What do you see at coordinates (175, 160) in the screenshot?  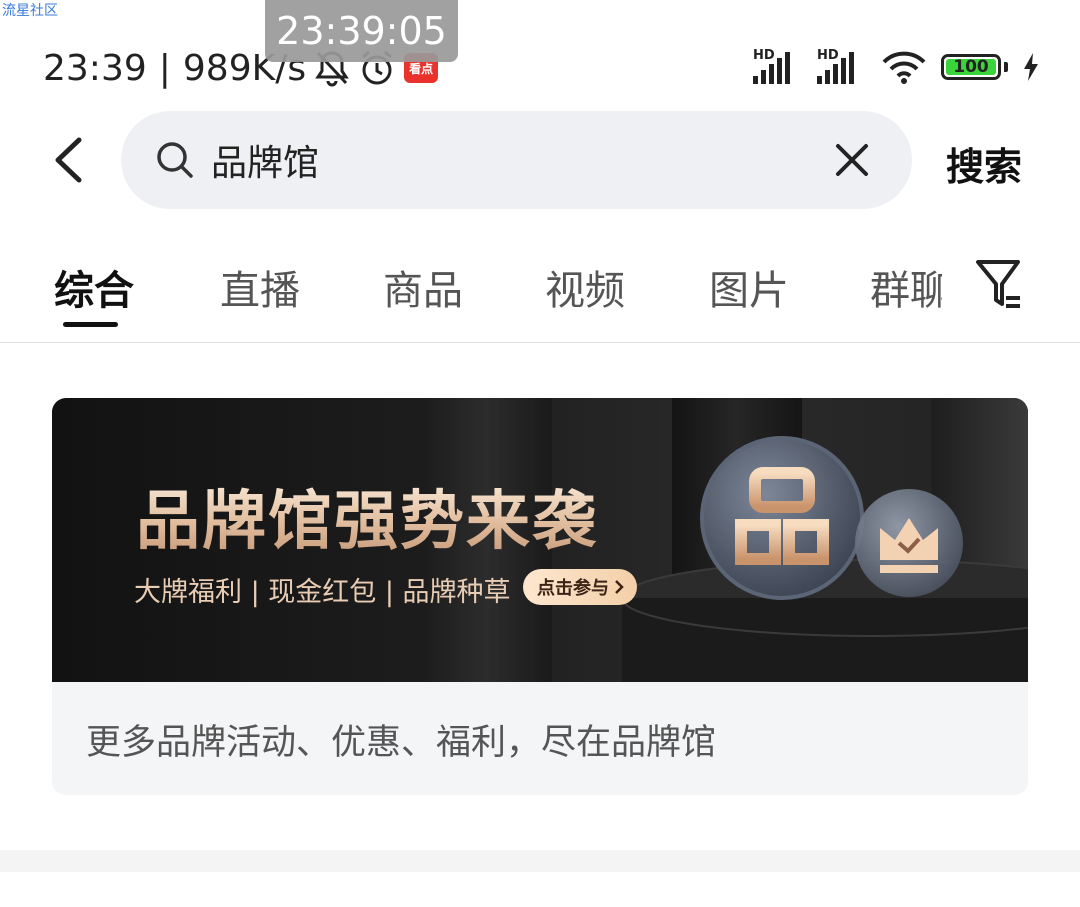 I see `search-icon` at bounding box center [175, 160].